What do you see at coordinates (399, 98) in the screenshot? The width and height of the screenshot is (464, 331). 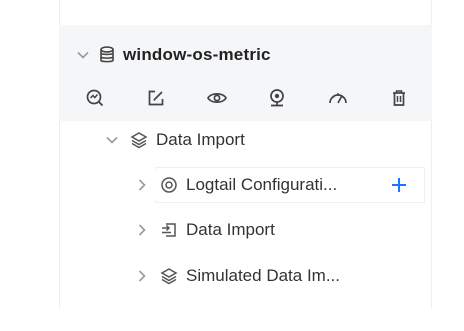 I see `trash-icon` at bounding box center [399, 98].